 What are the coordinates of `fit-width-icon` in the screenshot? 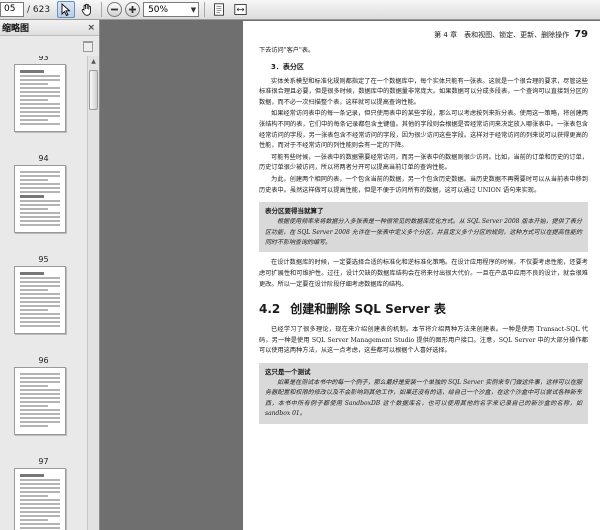 It's located at (240, 9).